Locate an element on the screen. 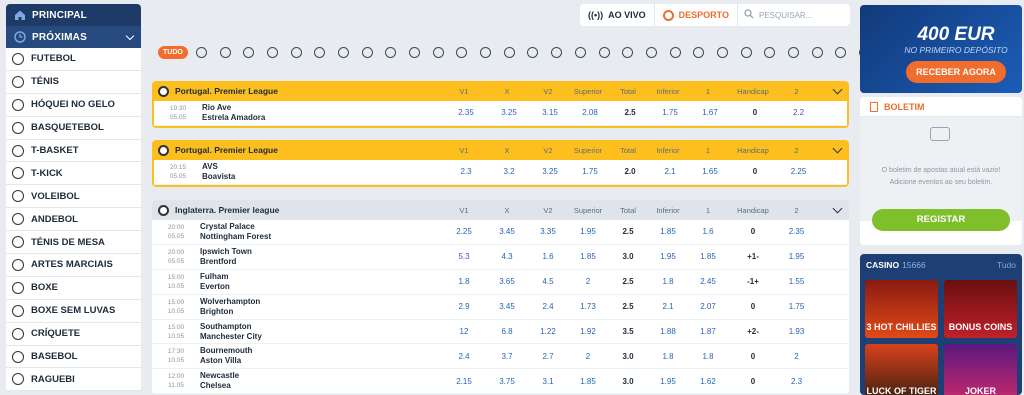 The height and width of the screenshot is (395, 1024). sidebar-sport-item: HÓQUEI NO GELO is located at coordinates (73, 105).